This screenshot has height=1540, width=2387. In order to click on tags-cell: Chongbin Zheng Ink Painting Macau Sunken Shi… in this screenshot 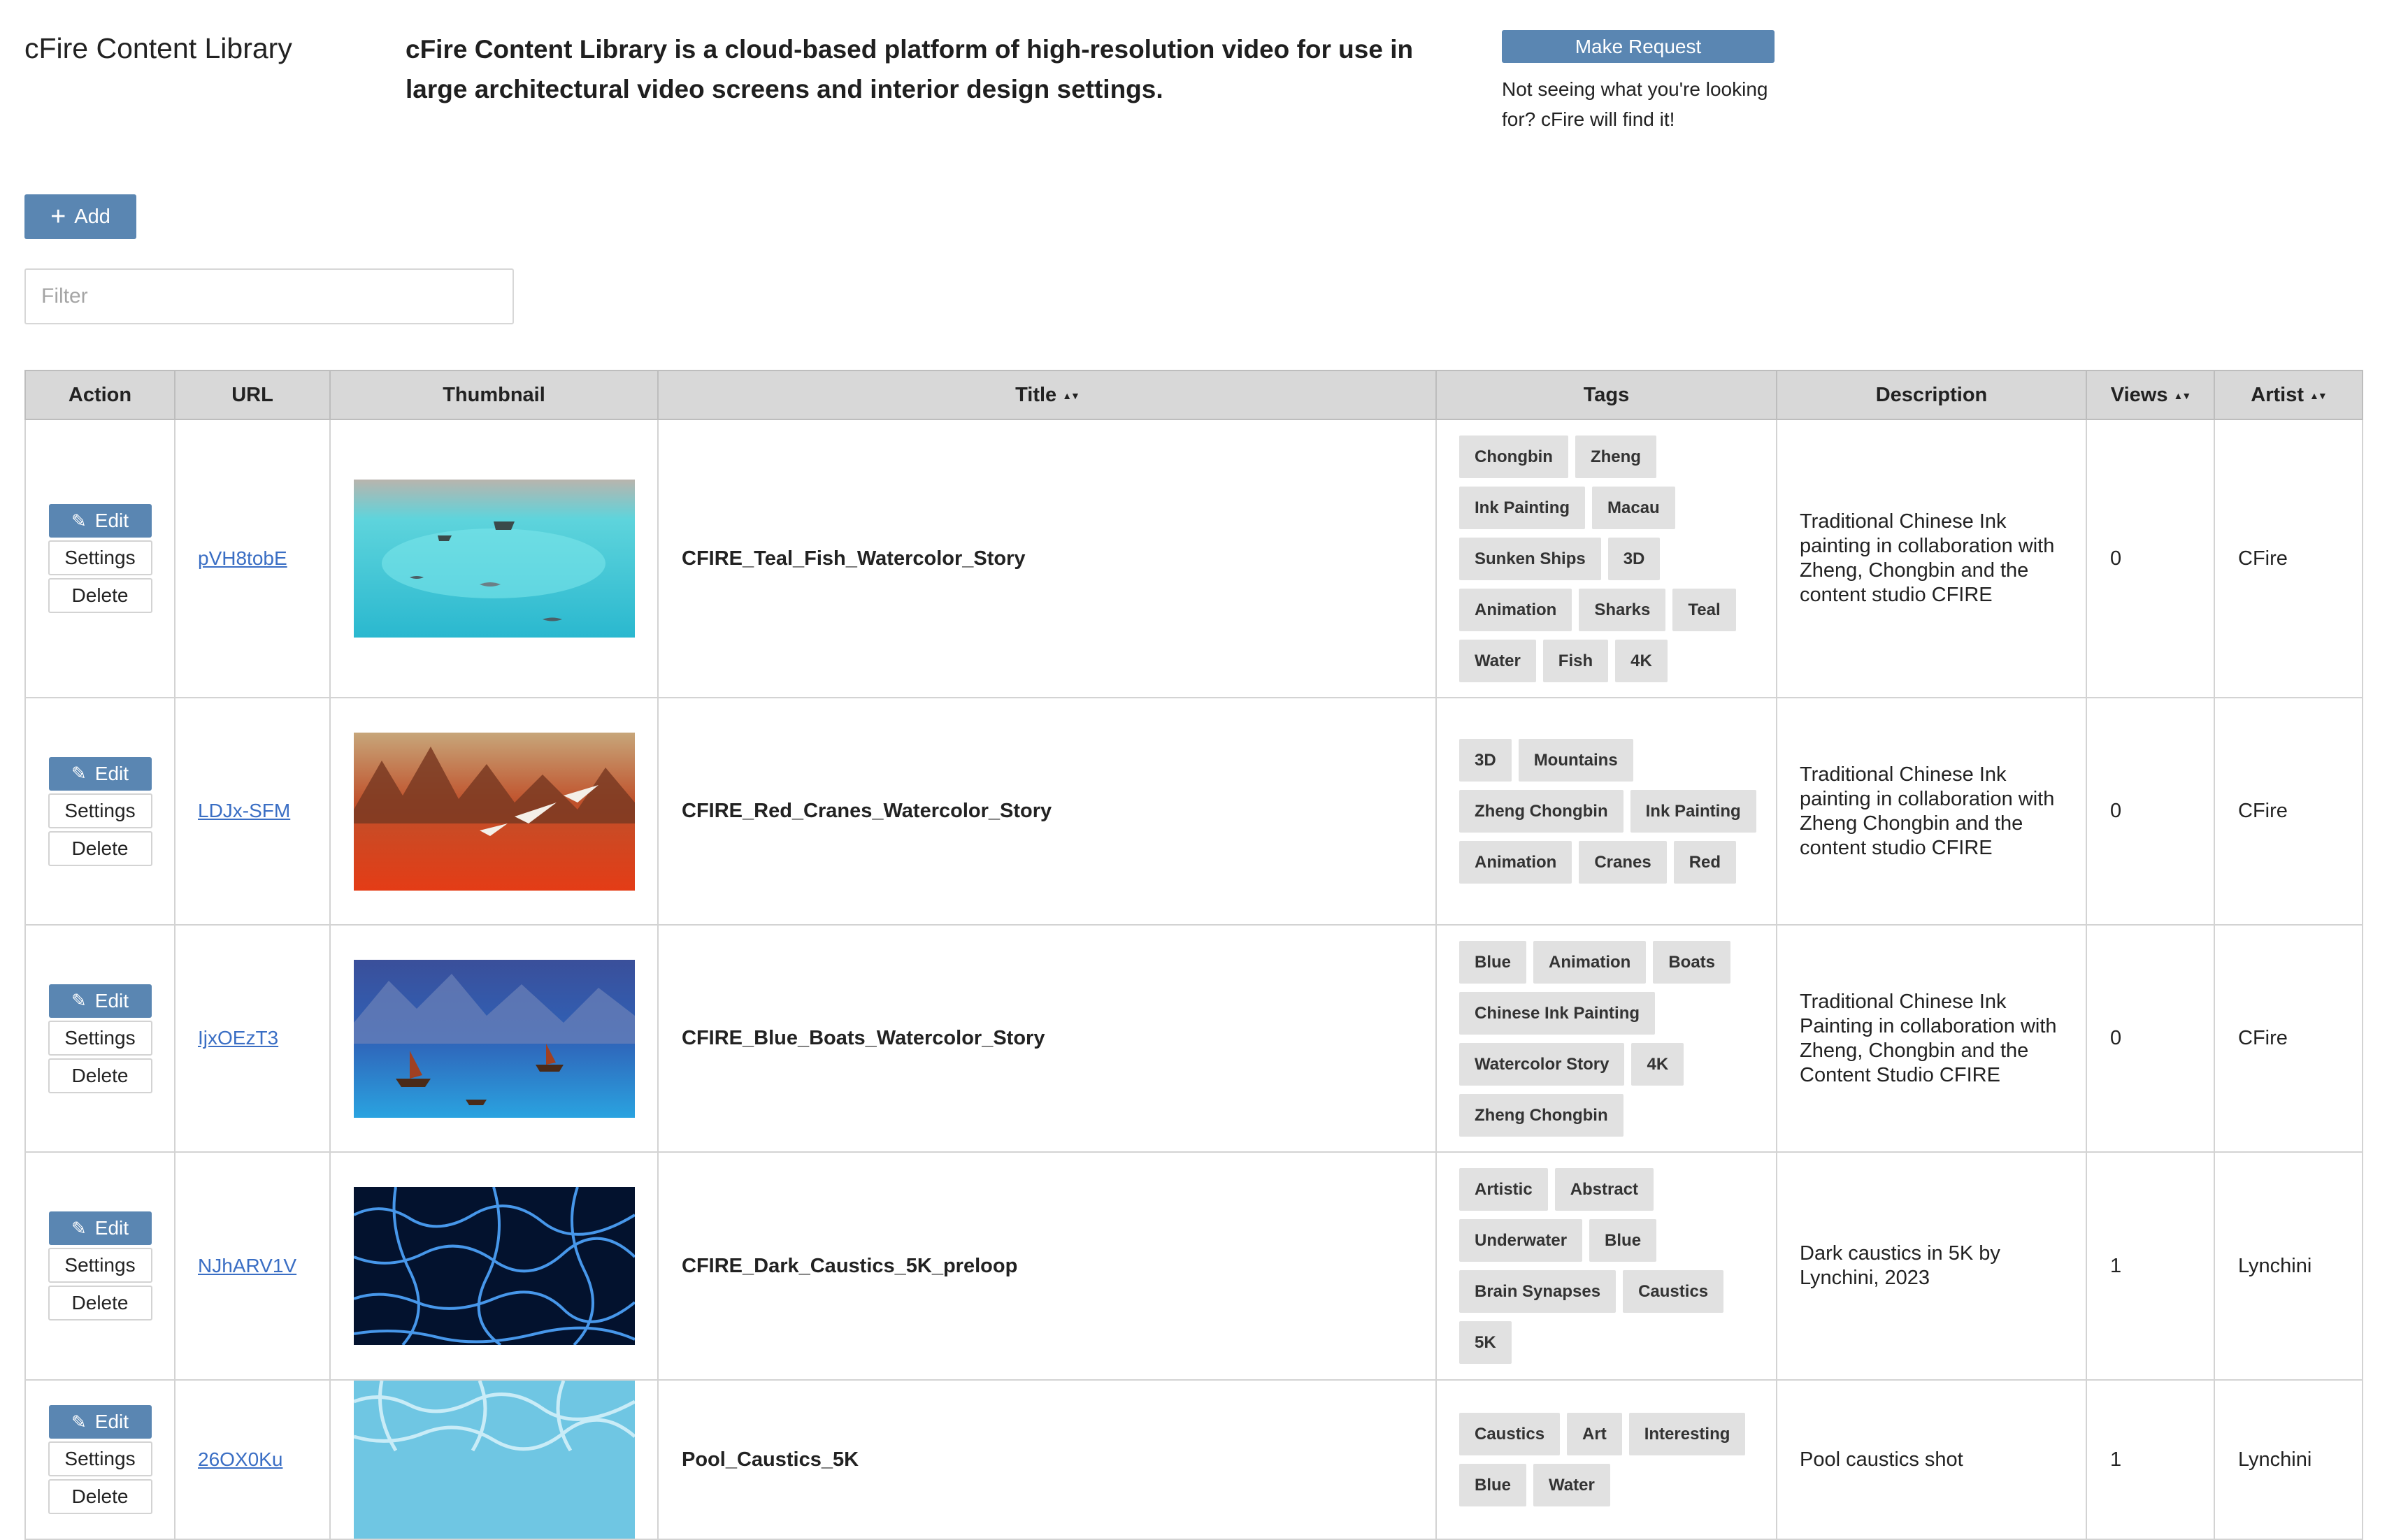, I will do `click(1606, 558)`.